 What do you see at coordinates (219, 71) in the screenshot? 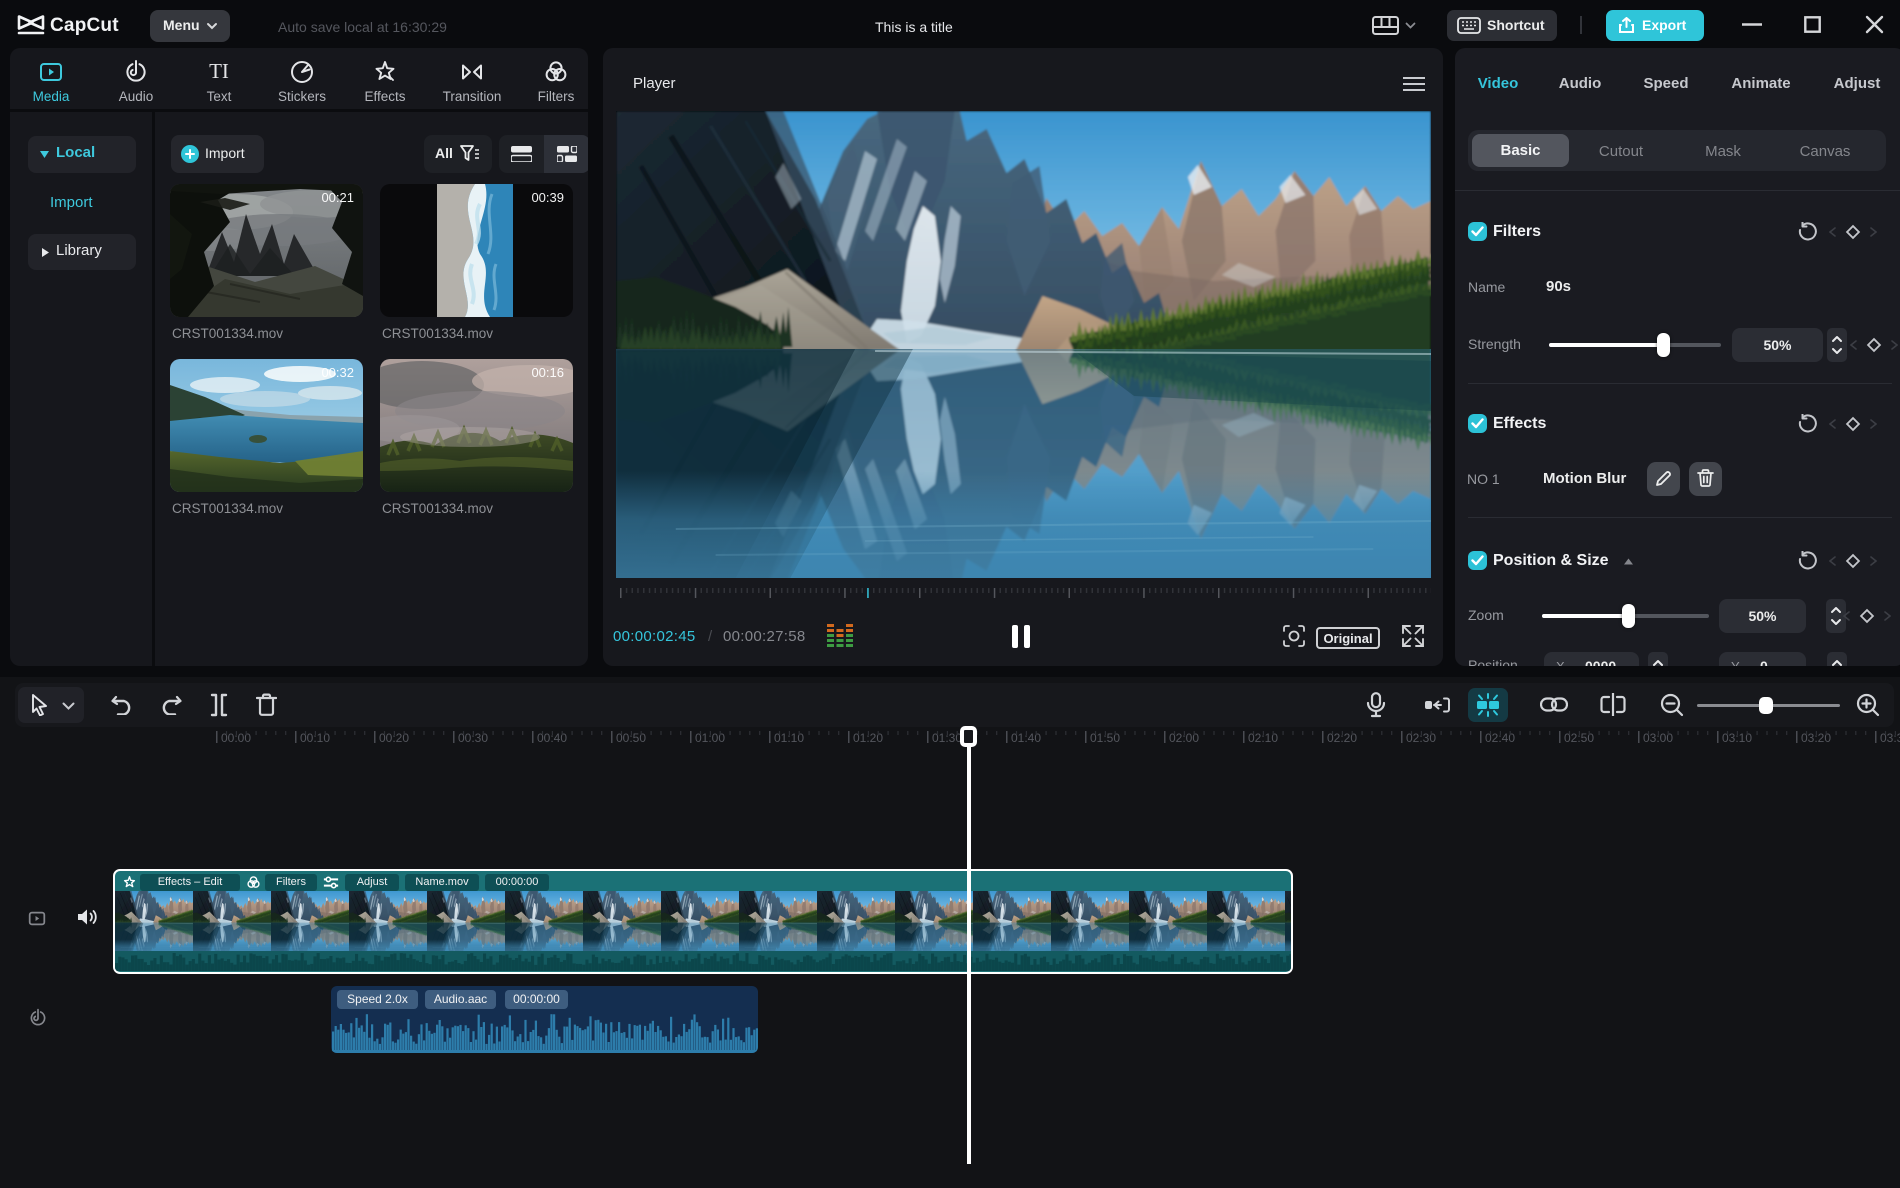
I see `svg-text: TI` at bounding box center [219, 71].